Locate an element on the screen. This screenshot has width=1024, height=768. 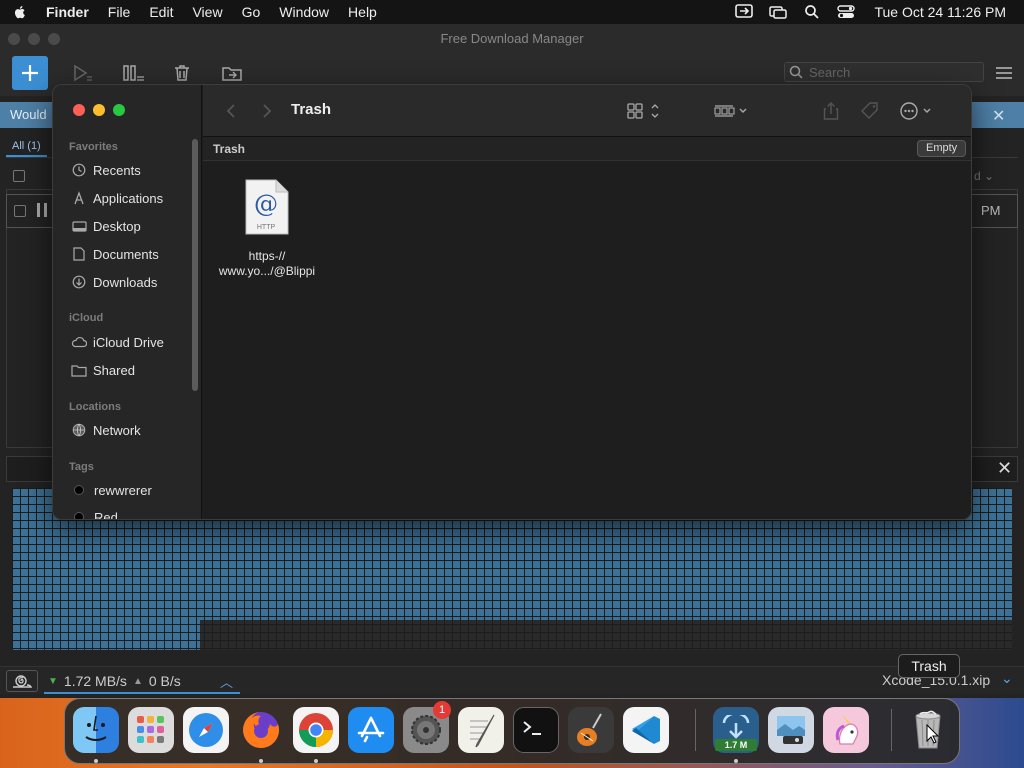
trash-file-item: @ HTTP https-// www.yo.../@Blippi is located at coordinates (267, 228).